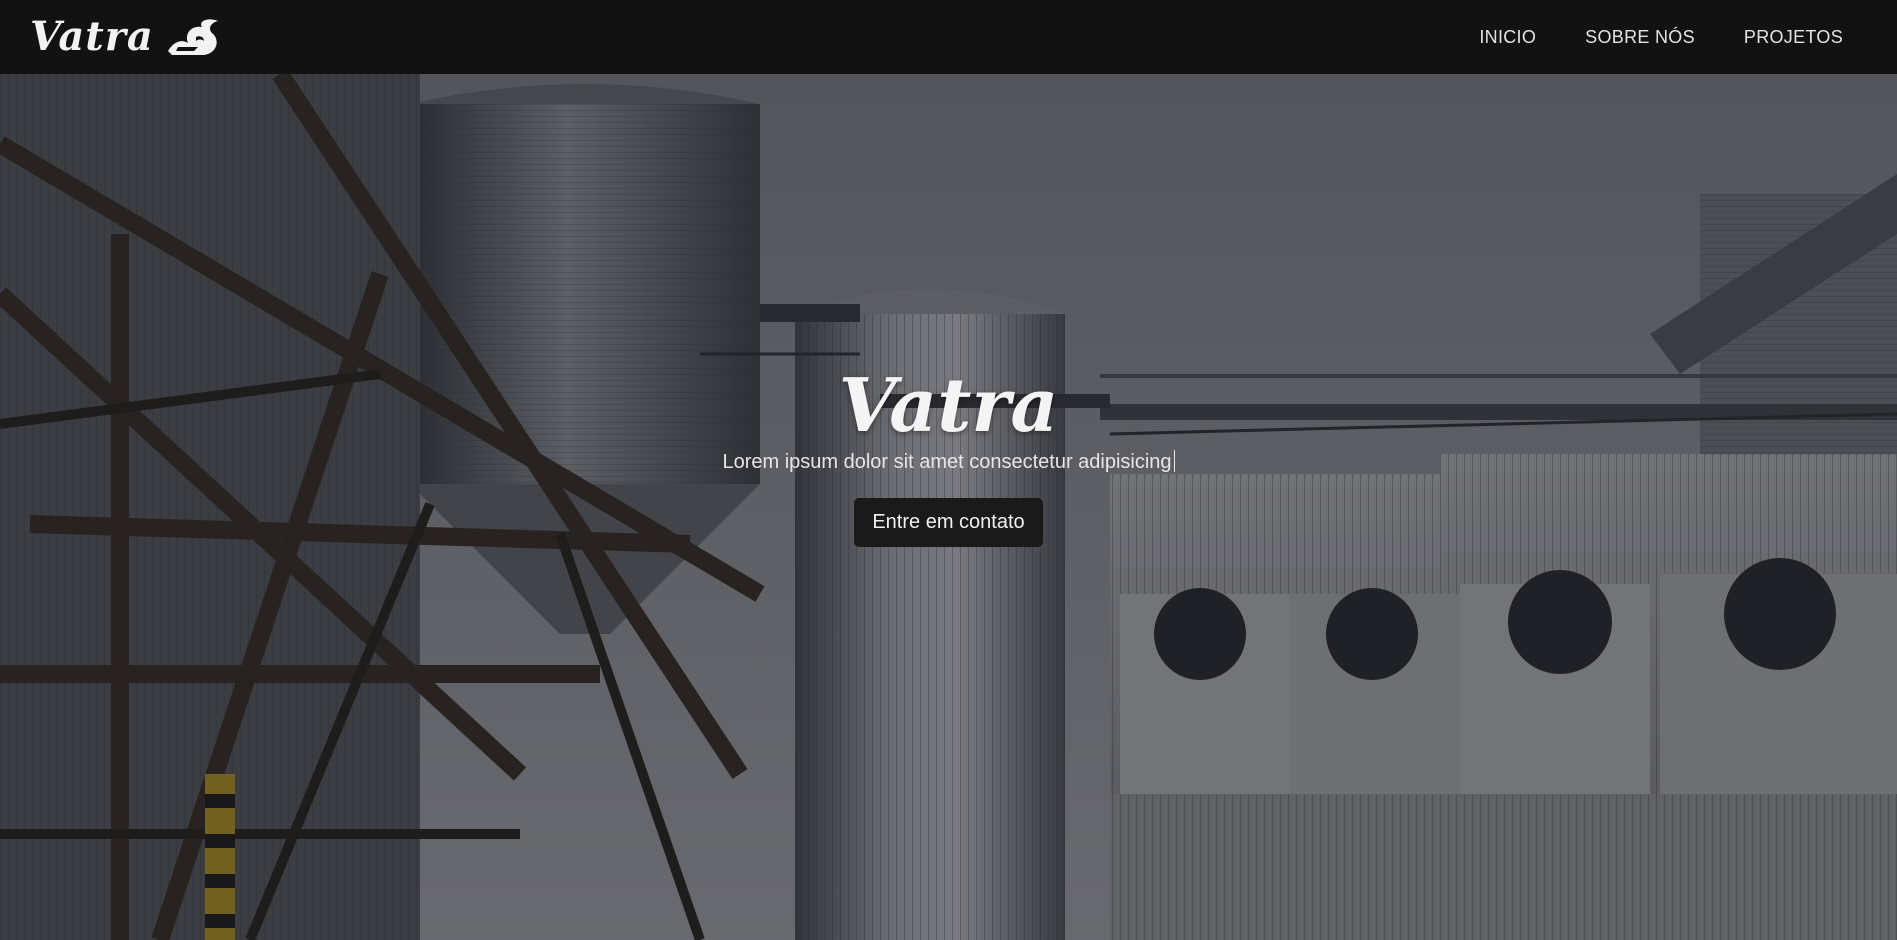 Image resolution: width=1897 pixels, height=940 pixels. I want to click on main-nav: INICIO SOBRE NÓS PROJETOS, so click(1636, 37).